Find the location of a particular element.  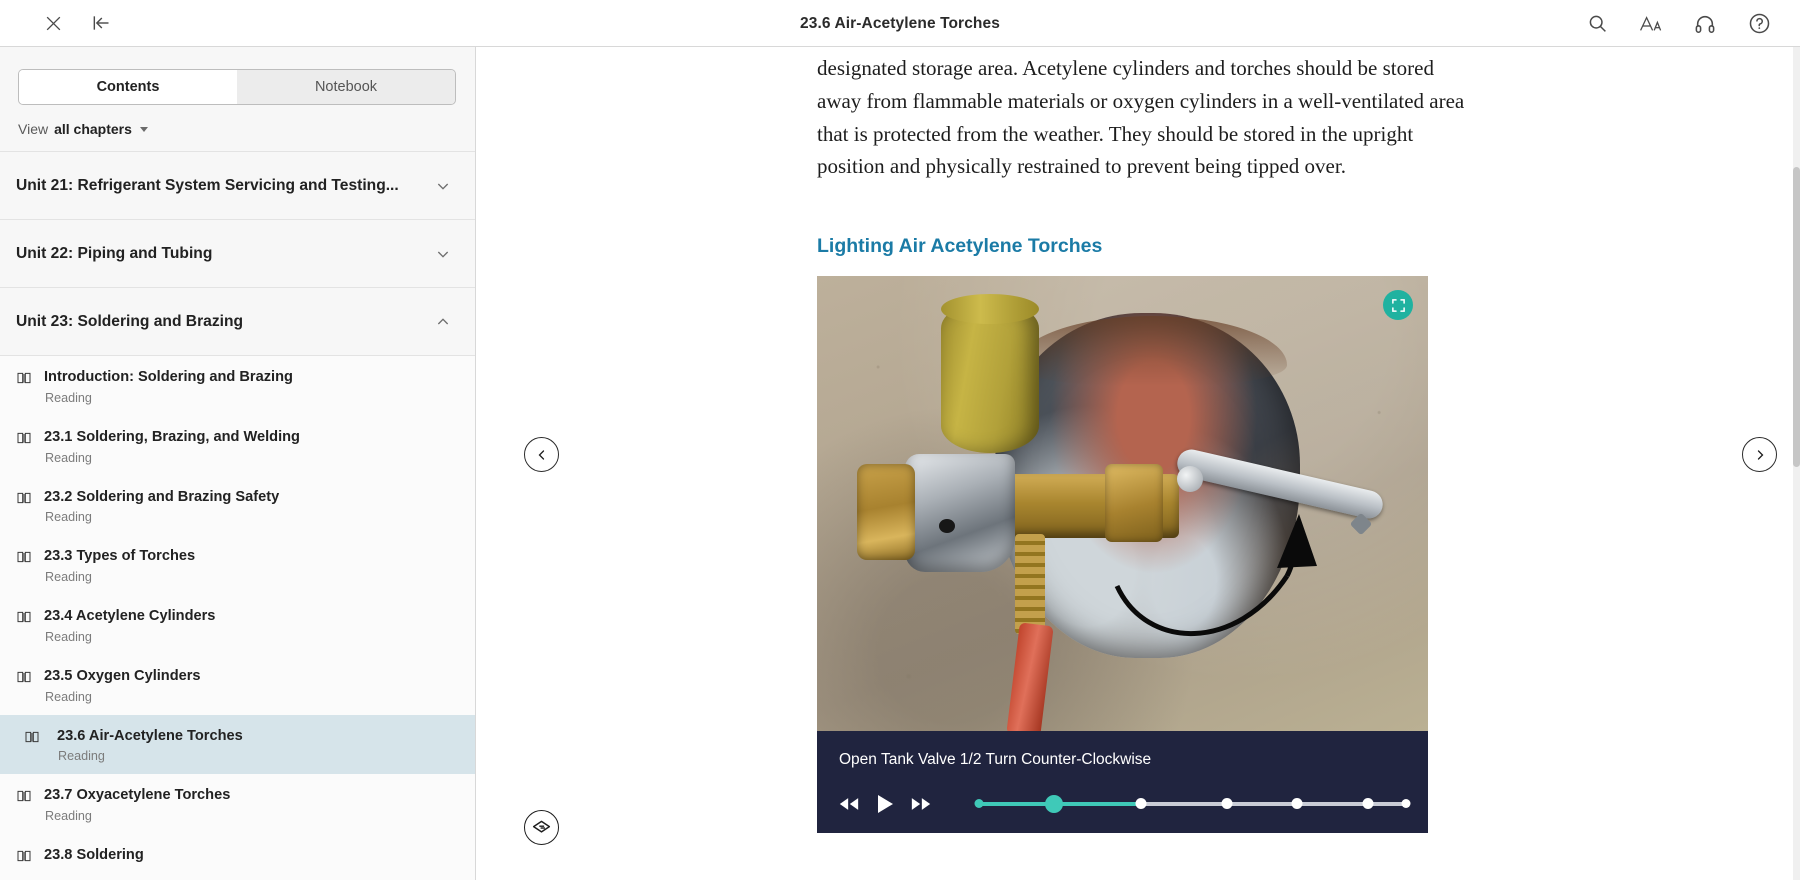

next-page-button is located at coordinates (1759, 454).